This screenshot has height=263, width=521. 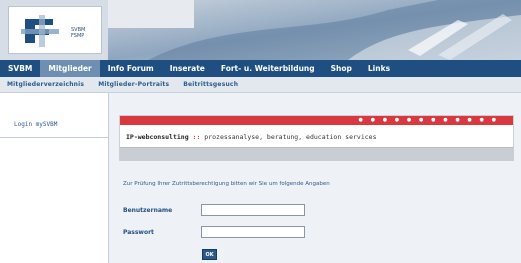 I want to click on sidebar: Login mySVBM, so click(x=54, y=178).